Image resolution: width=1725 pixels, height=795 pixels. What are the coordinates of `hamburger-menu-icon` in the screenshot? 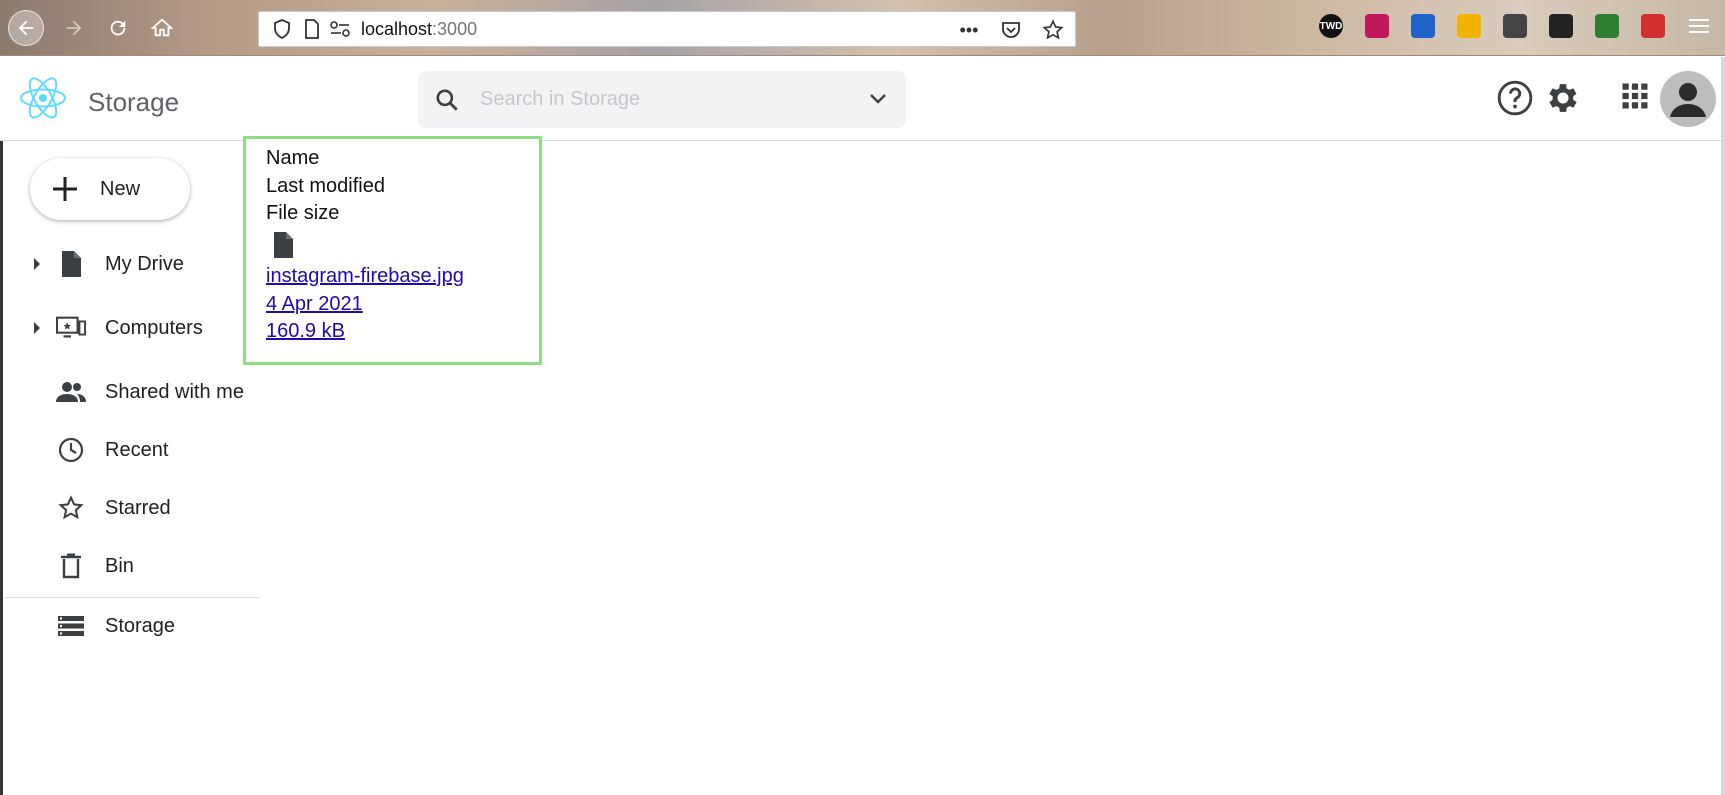 It's located at (1699, 26).